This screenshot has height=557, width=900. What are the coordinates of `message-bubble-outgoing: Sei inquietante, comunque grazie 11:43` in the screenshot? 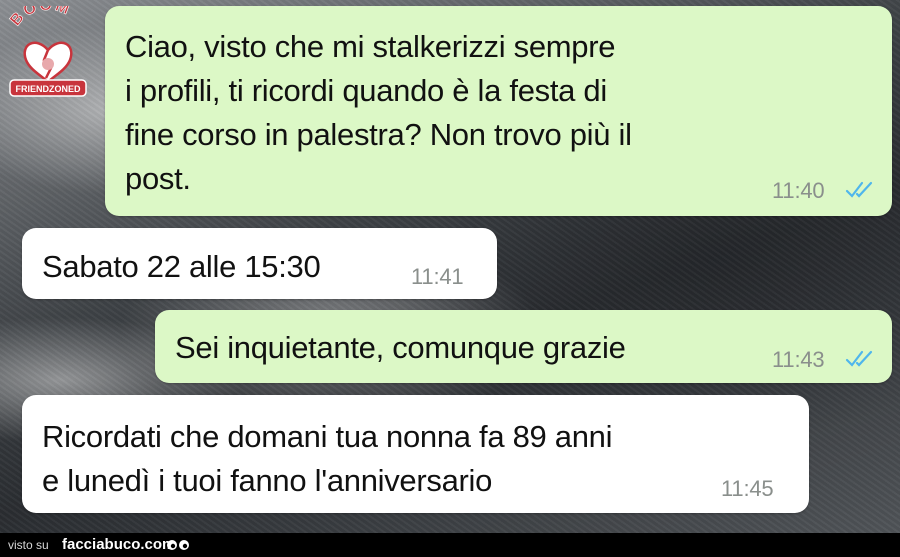 It's located at (523, 346).